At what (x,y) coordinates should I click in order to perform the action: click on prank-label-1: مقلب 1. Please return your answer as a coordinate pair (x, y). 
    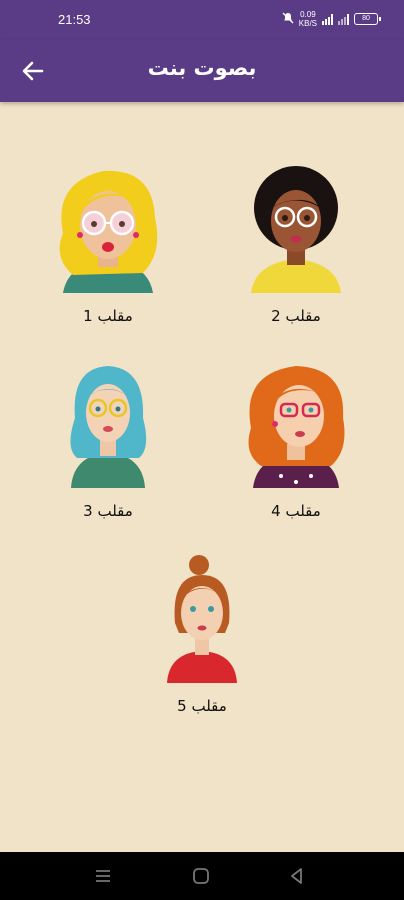
    Looking at the image, I should click on (108, 316).